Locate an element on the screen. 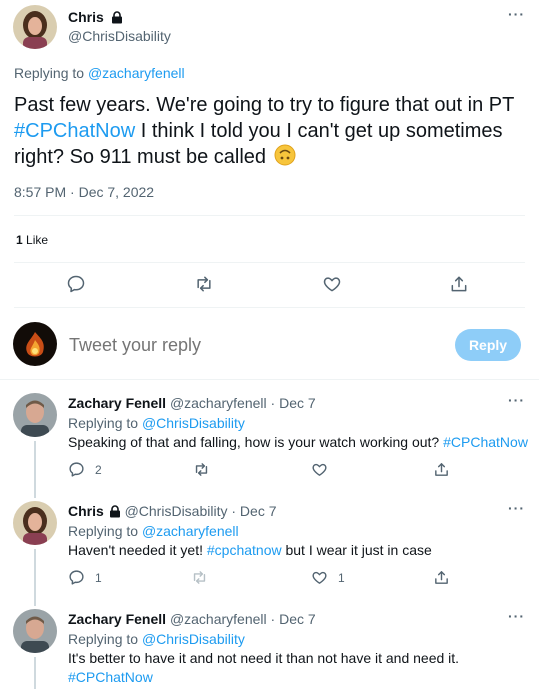  reply-text-2: but I wear it just in case is located at coordinates (356, 550).